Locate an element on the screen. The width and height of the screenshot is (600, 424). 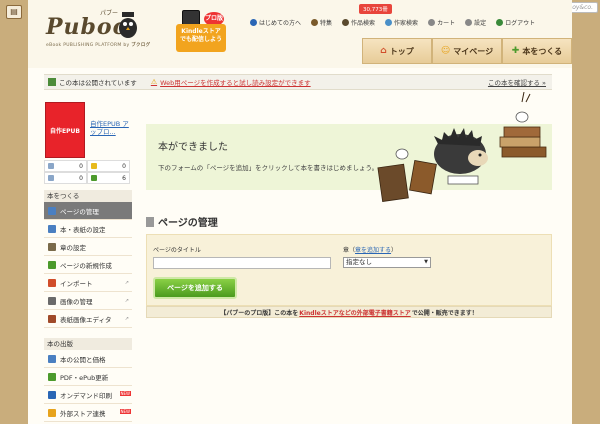
sidebar-item-new-page: ページの新規作成 is located at coordinates (88, 265).